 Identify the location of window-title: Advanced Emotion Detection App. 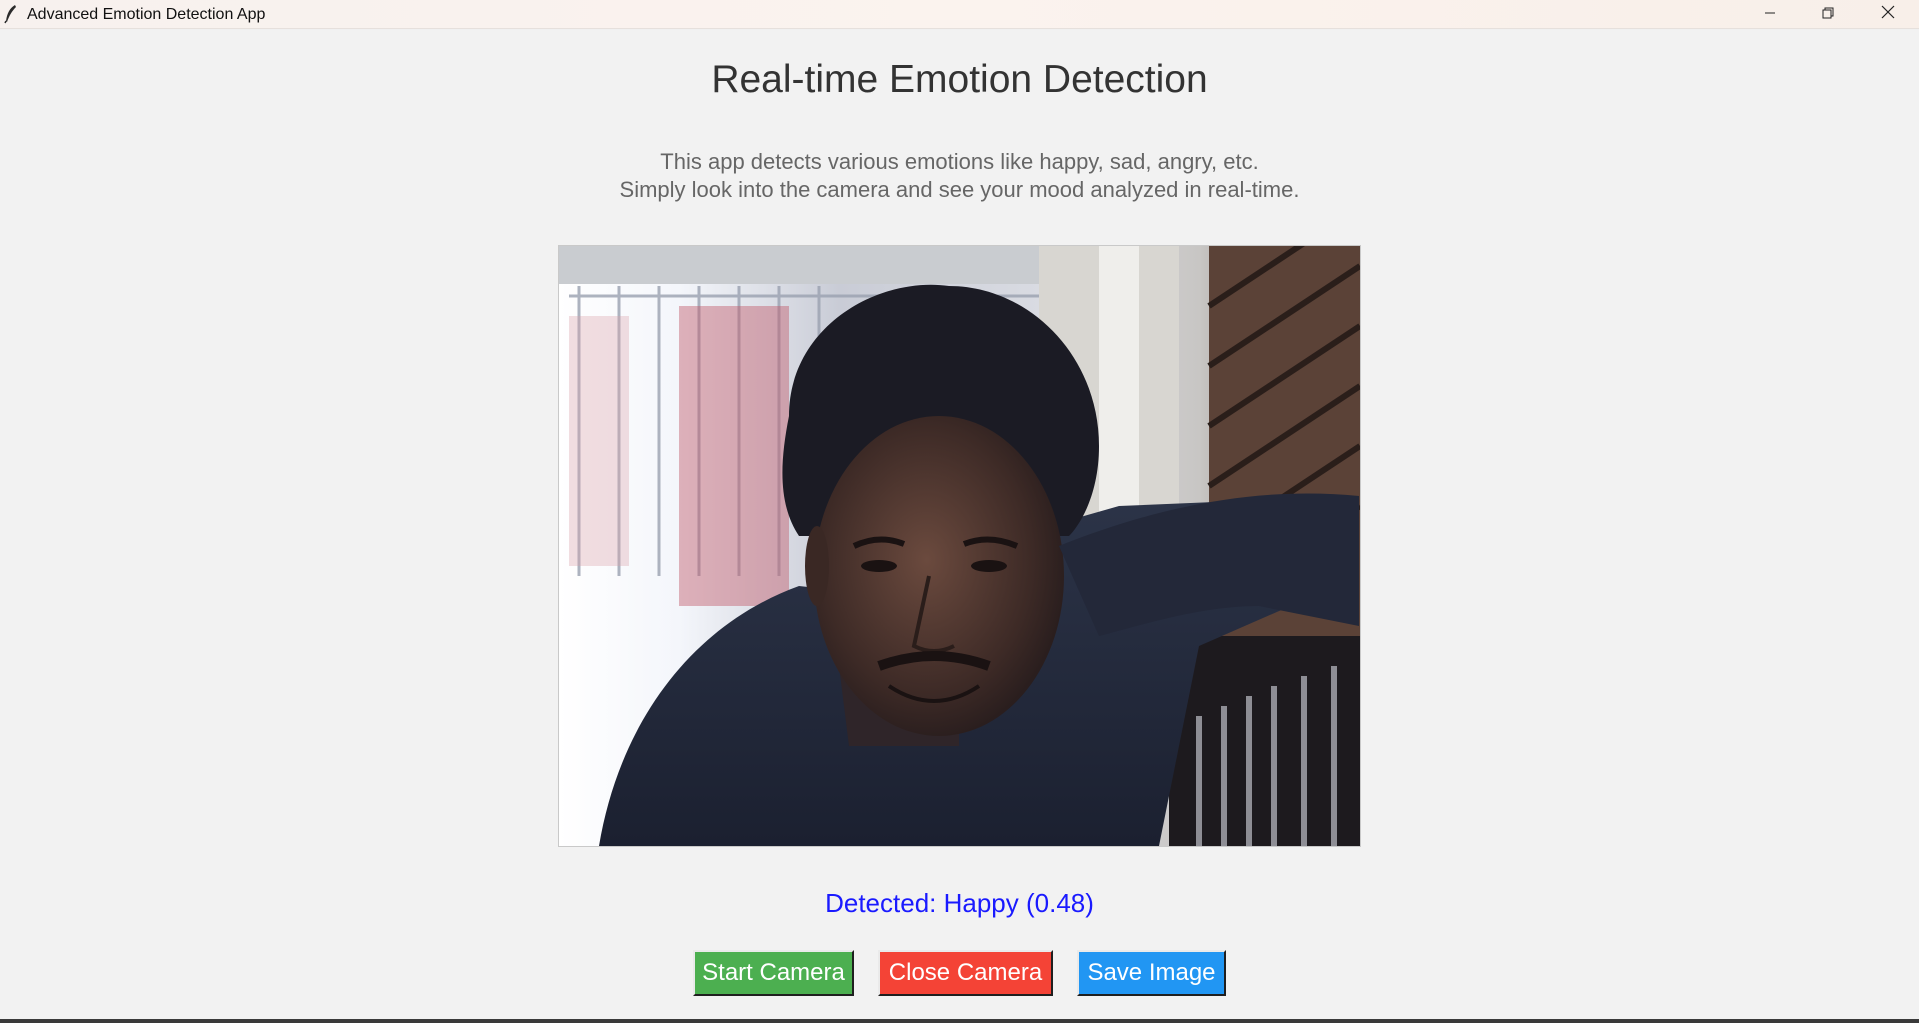
(146, 14).